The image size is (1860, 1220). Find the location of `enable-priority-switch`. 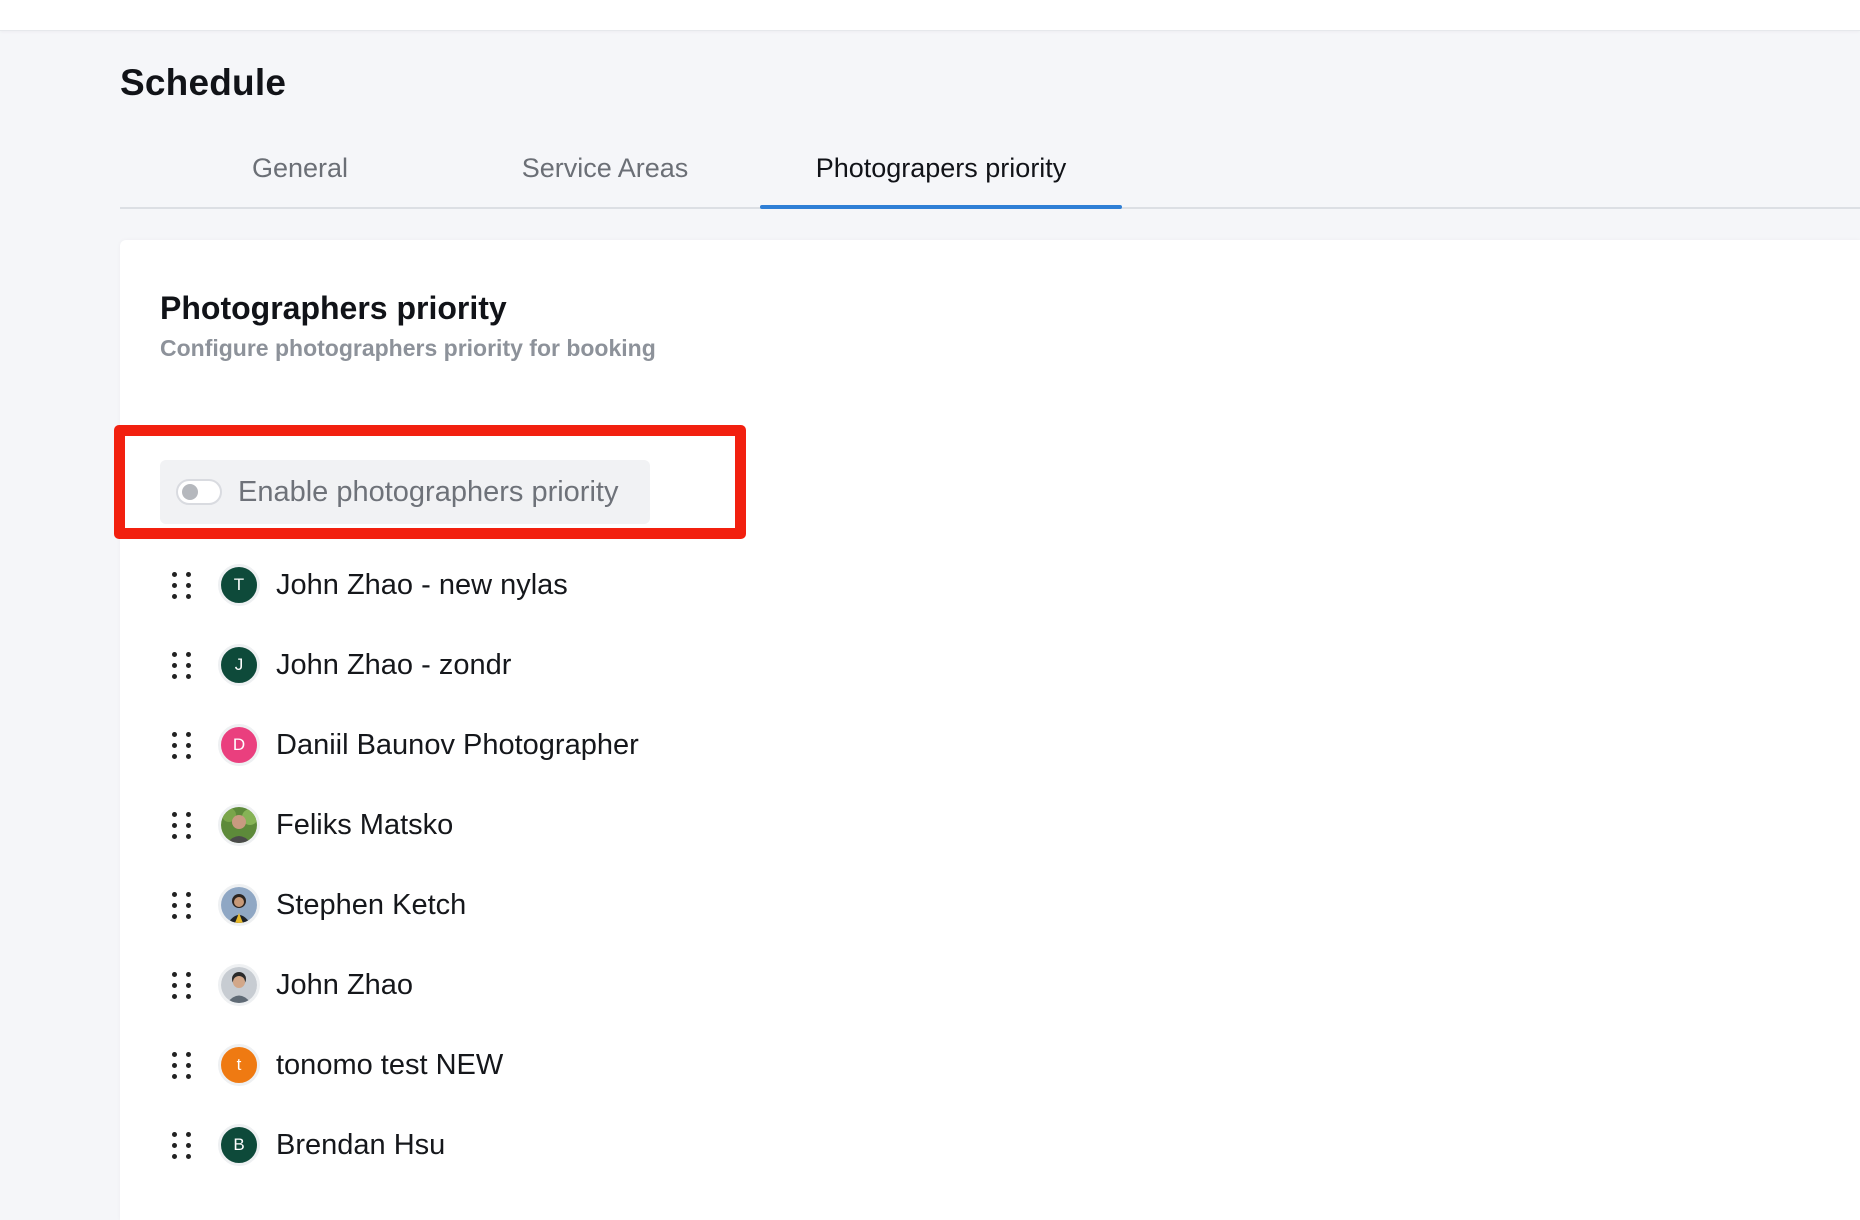

enable-priority-switch is located at coordinates (199, 492).